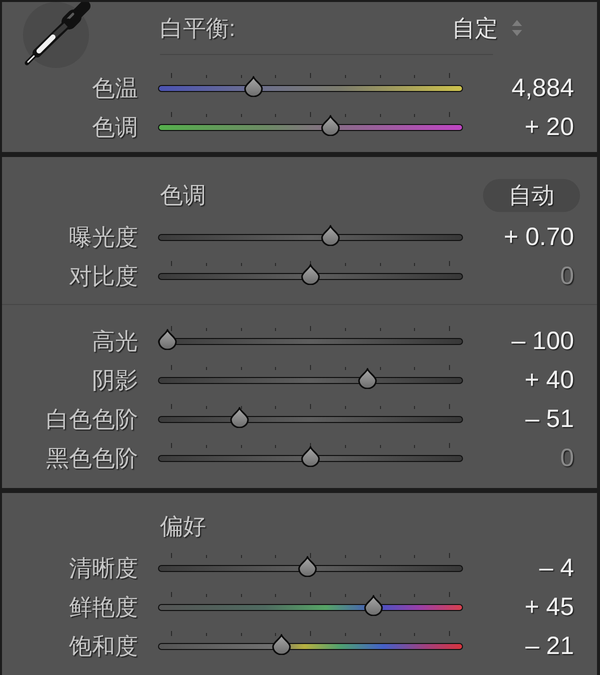 This screenshot has height=675, width=600. Describe the element at coordinates (542, 341) in the screenshot. I see `slider-value: – 100` at that location.